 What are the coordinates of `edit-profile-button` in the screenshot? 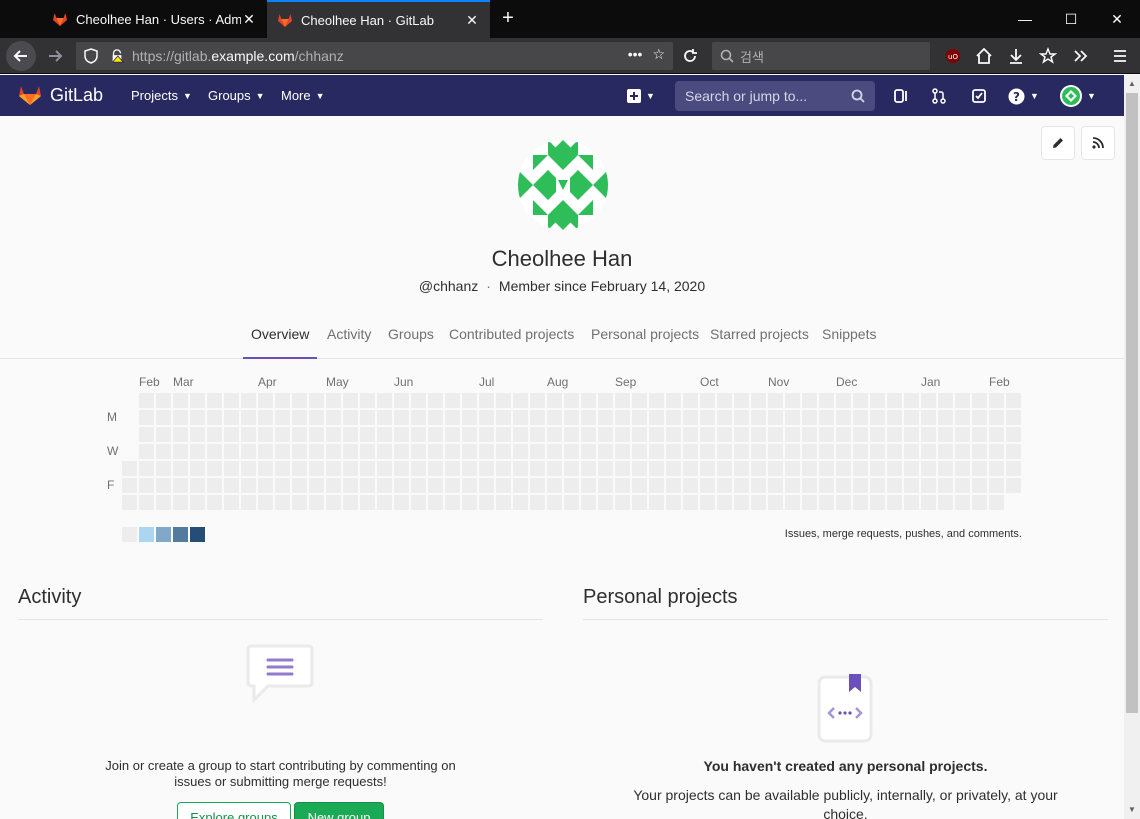 It's located at (1058, 143).